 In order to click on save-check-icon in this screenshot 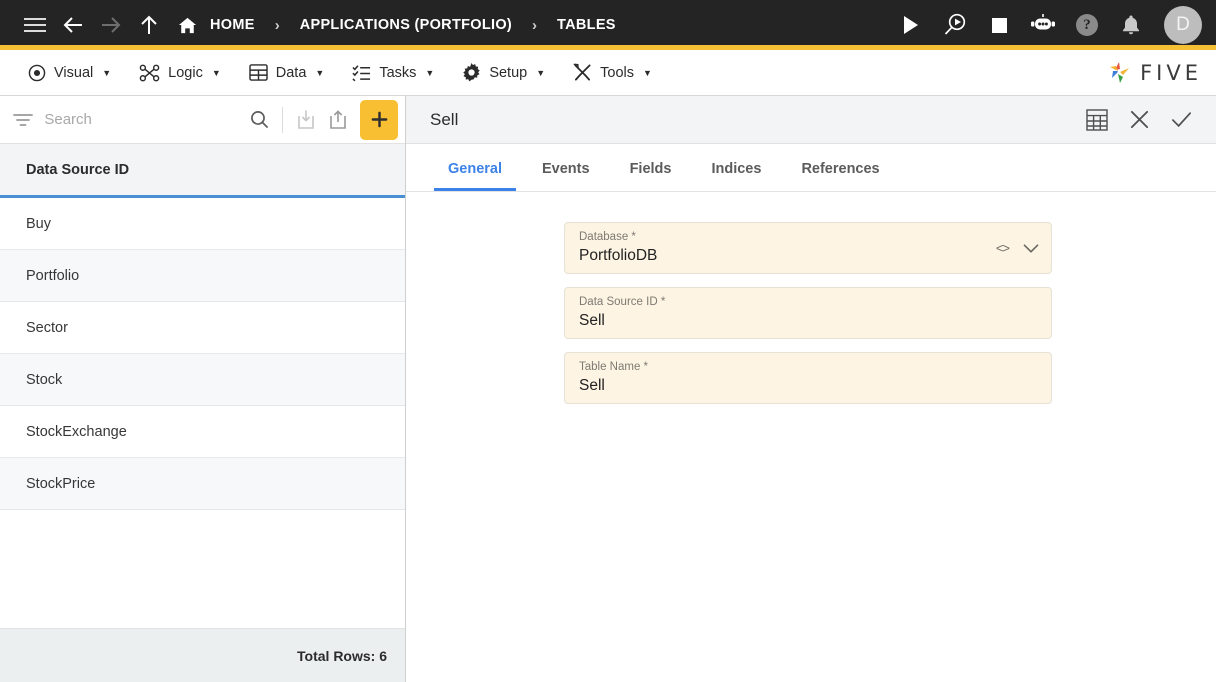, I will do `click(1181, 120)`.